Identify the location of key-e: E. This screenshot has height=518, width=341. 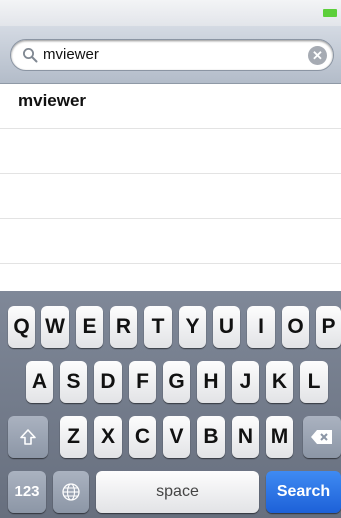
(89, 327).